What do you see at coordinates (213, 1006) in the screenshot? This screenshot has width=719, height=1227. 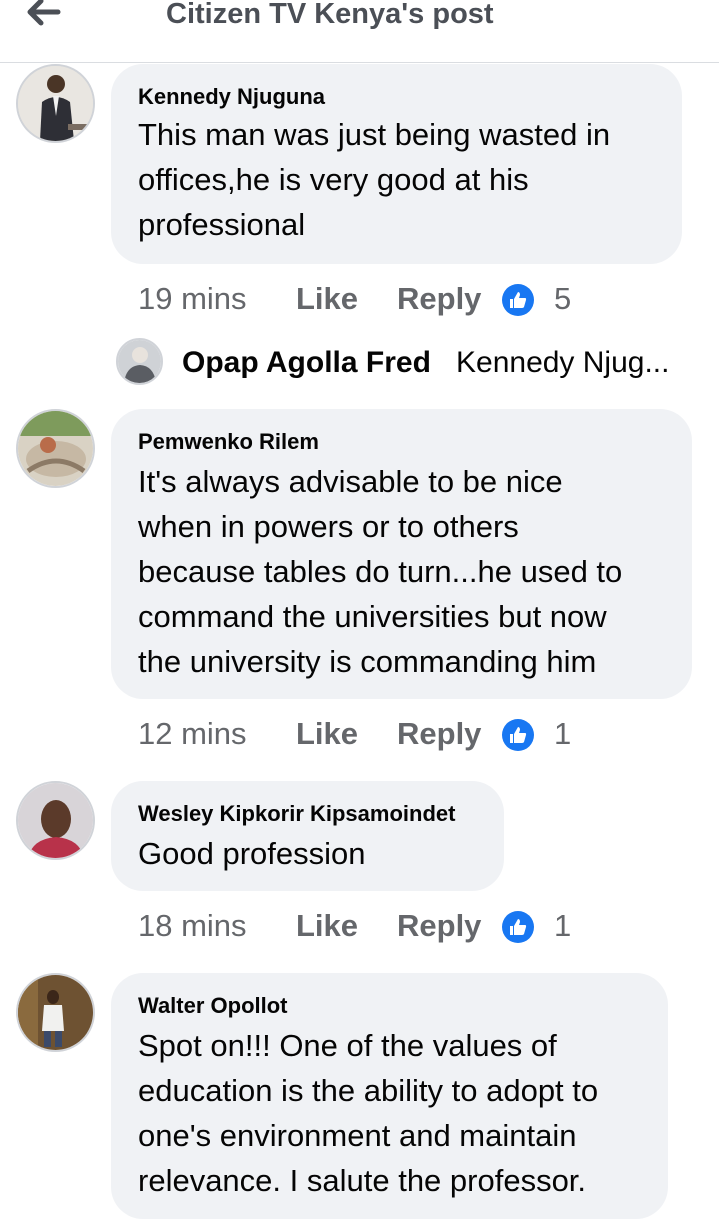 I see `comment-author: Walter Opollot` at bounding box center [213, 1006].